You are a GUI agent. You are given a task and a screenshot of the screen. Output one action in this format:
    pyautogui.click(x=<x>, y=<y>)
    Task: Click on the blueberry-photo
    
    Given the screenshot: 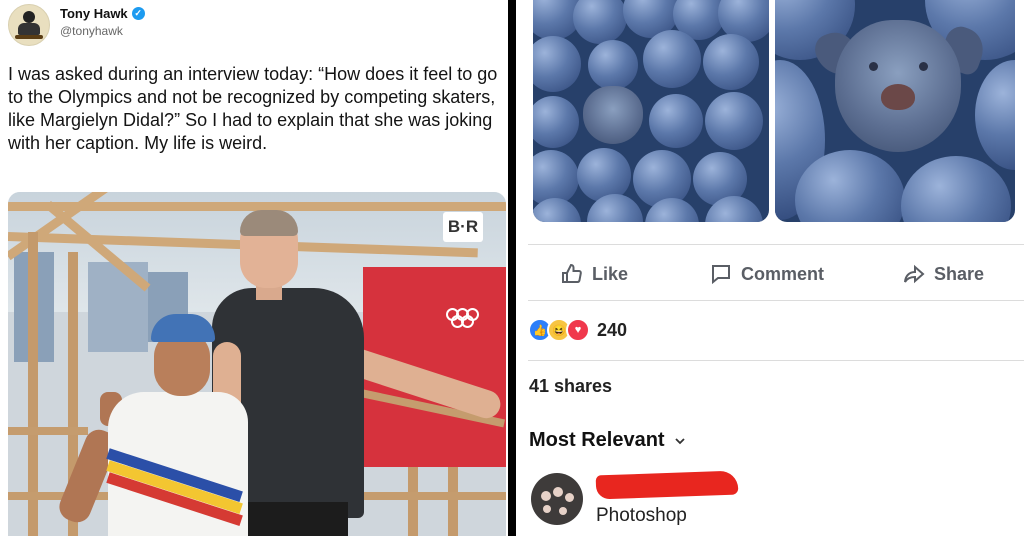 What is the action you would take?
    pyautogui.click(x=651, y=111)
    